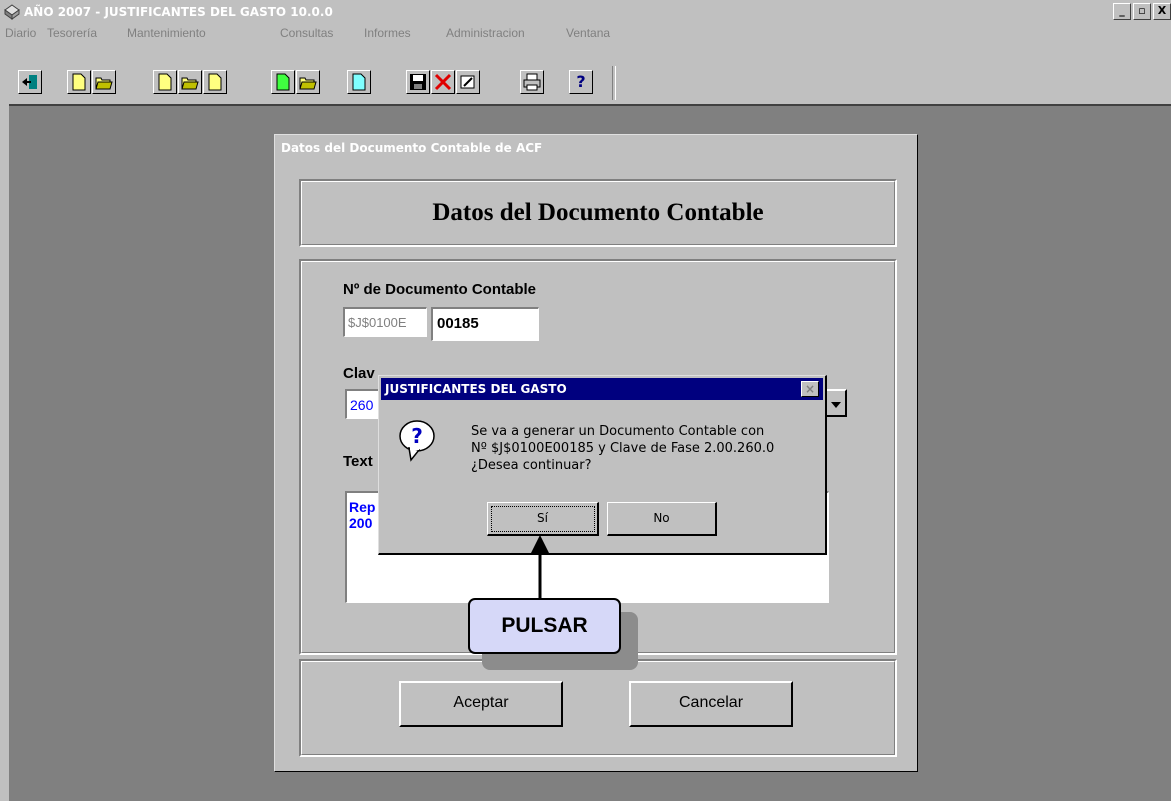  What do you see at coordinates (543, 519) in the screenshot?
I see `yes-button: Sí` at bounding box center [543, 519].